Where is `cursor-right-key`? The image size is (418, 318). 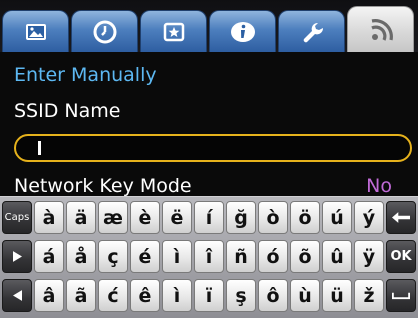
cursor-right-key is located at coordinates (17, 256).